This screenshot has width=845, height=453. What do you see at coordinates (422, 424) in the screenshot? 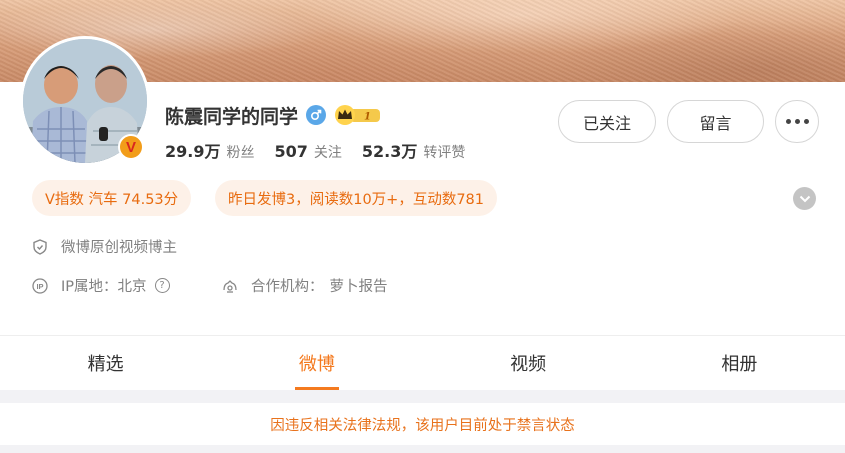
I see `ban-notice: 因违反相关法律法规，该用户目前处于禁言状态` at bounding box center [422, 424].